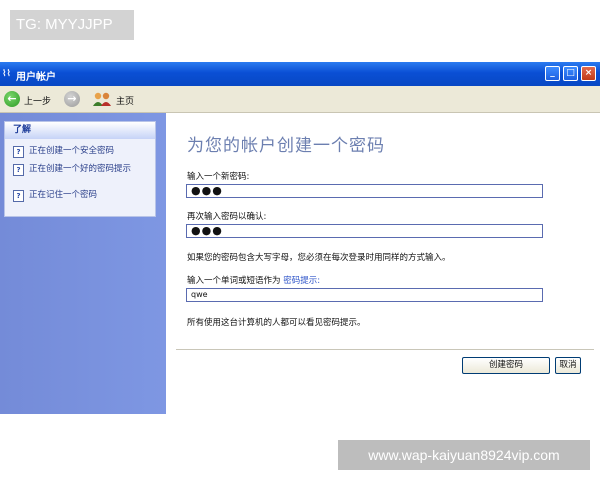 The height and width of the screenshot is (480, 600). I want to click on hint-note: 所有使用这台计算机的人都可以看见密码提示。, so click(276, 323).